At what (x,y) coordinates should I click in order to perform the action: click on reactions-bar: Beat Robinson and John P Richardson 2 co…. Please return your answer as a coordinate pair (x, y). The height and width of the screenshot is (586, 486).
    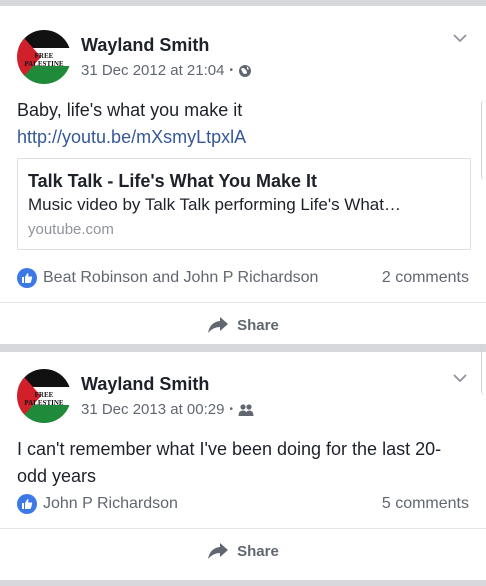
    Looking at the image, I should click on (243, 278).